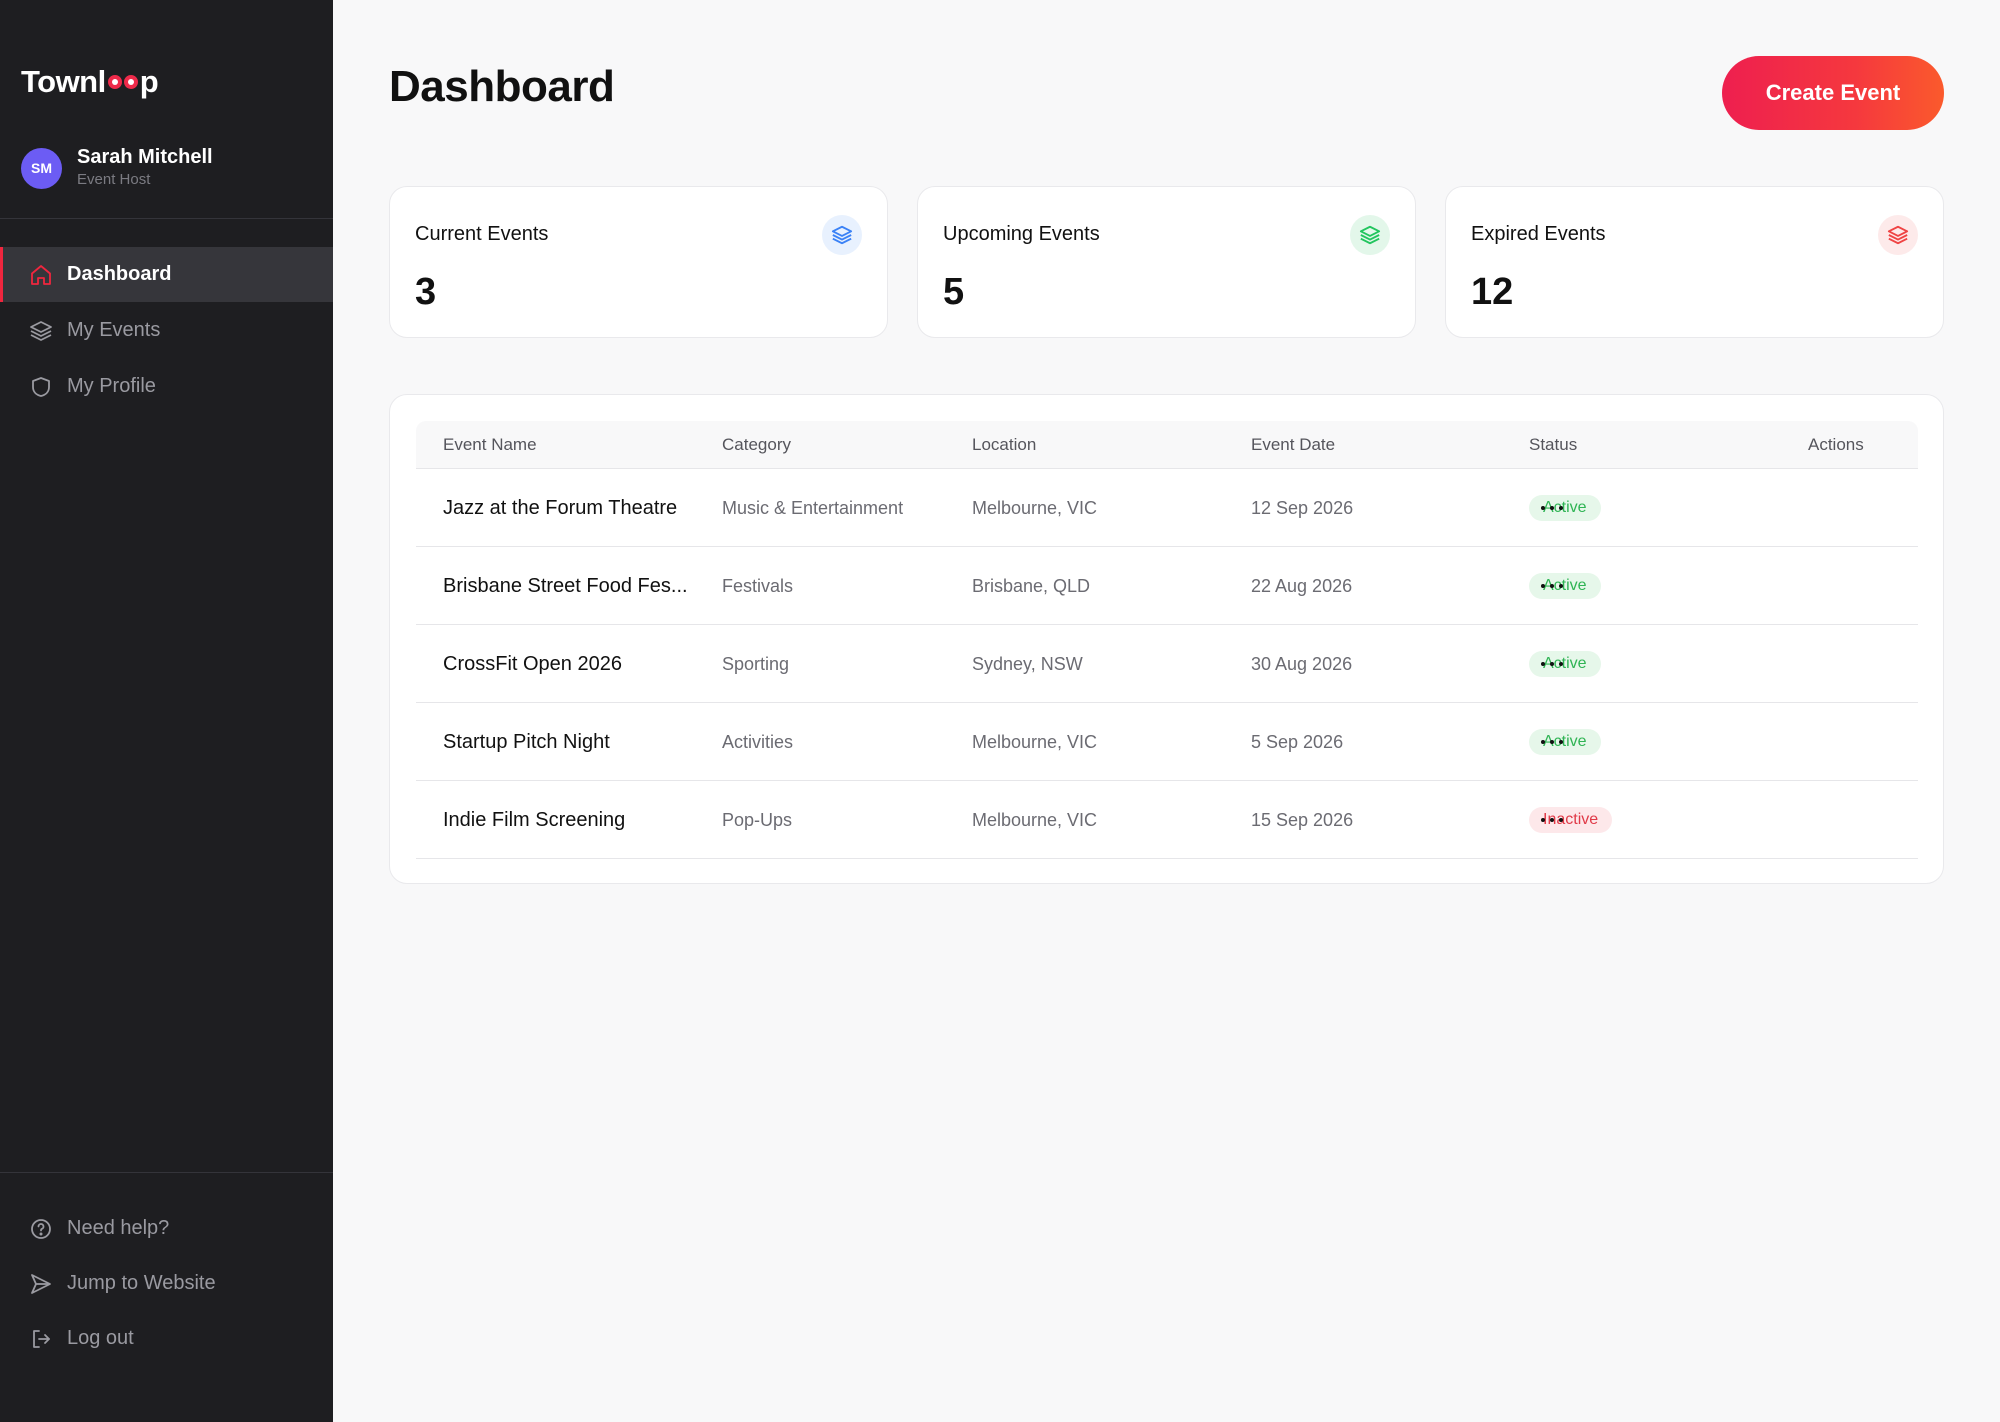 The width and height of the screenshot is (2000, 1422). What do you see at coordinates (1021, 234) in the screenshot?
I see `stat-label: Upcoming Events` at bounding box center [1021, 234].